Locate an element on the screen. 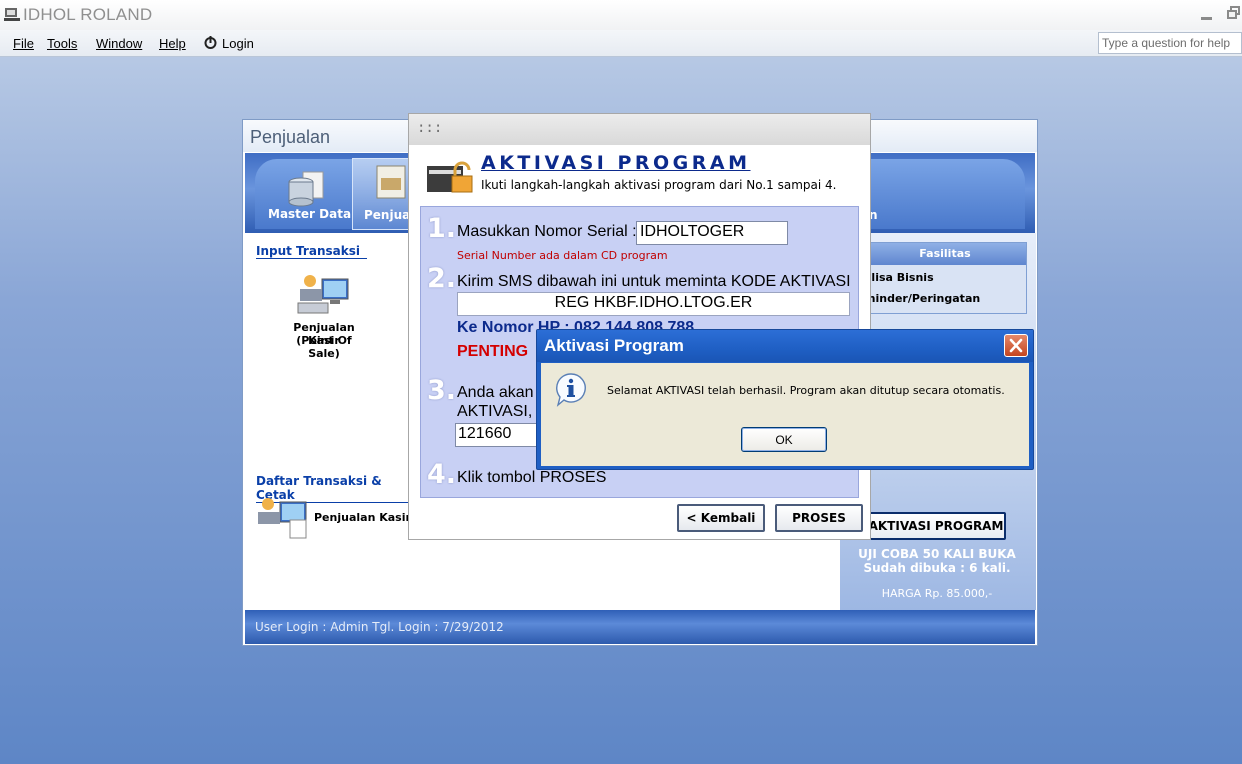 This screenshot has width=1242, height=764. step-3-text-line2: AKTIVASI, is located at coordinates (495, 411).